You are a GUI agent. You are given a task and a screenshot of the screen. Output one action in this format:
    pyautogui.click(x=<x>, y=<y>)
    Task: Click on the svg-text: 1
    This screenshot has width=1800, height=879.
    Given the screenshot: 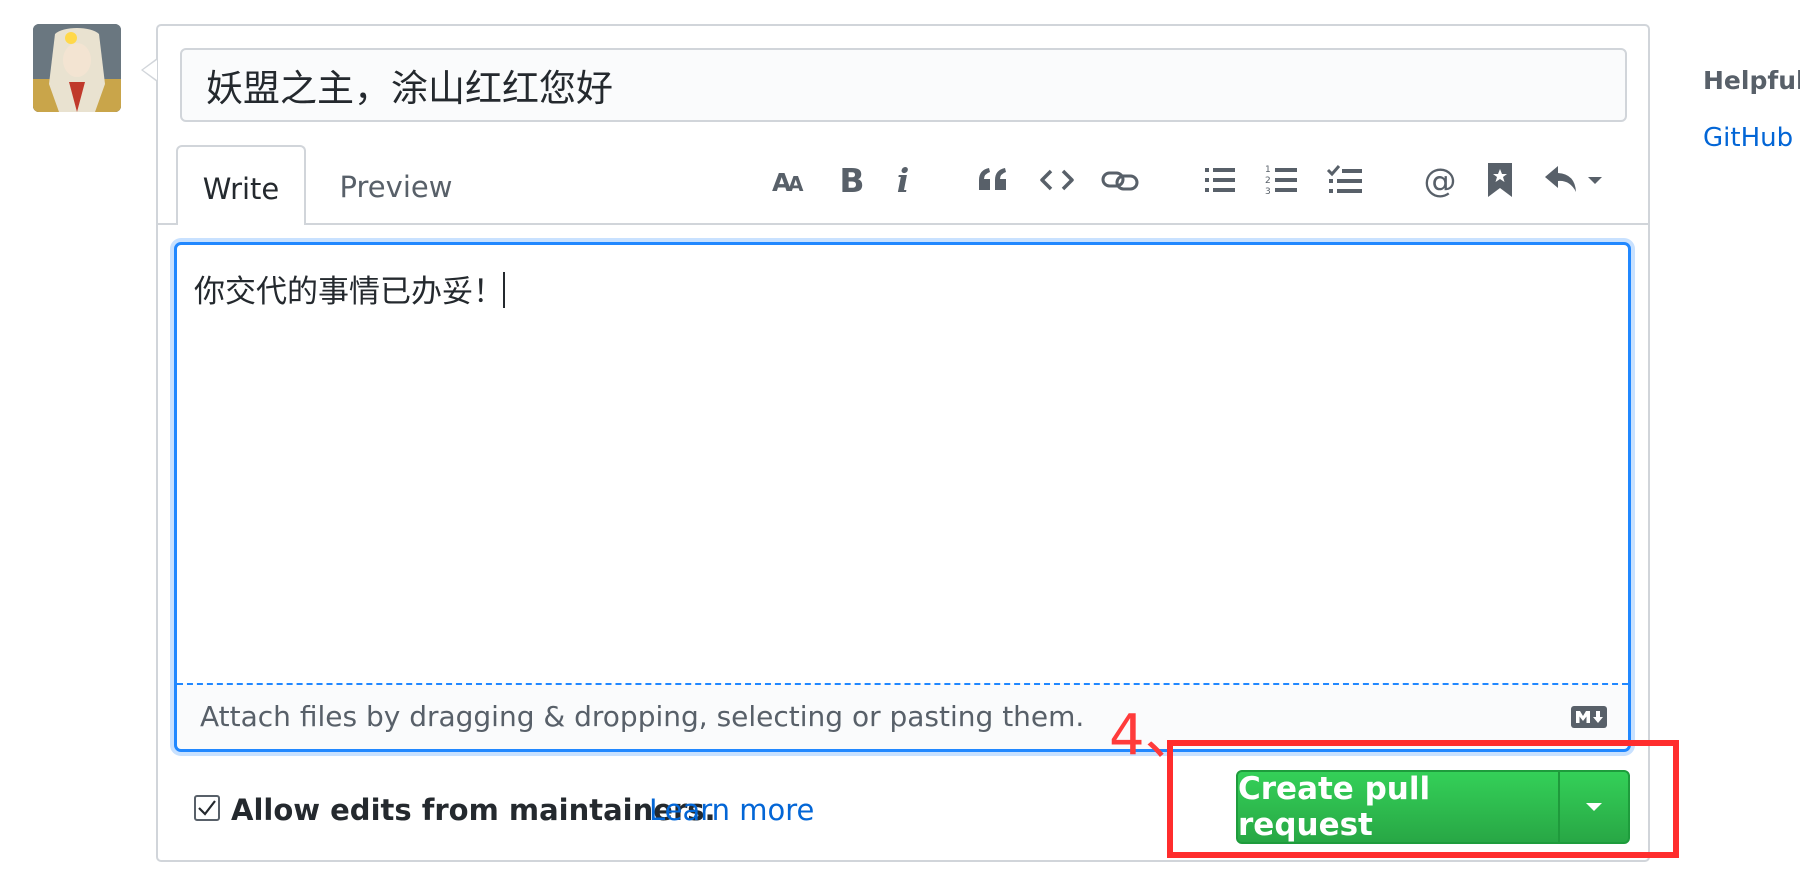 What is the action you would take?
    pyautogui.click(x=1268, y=170)
    